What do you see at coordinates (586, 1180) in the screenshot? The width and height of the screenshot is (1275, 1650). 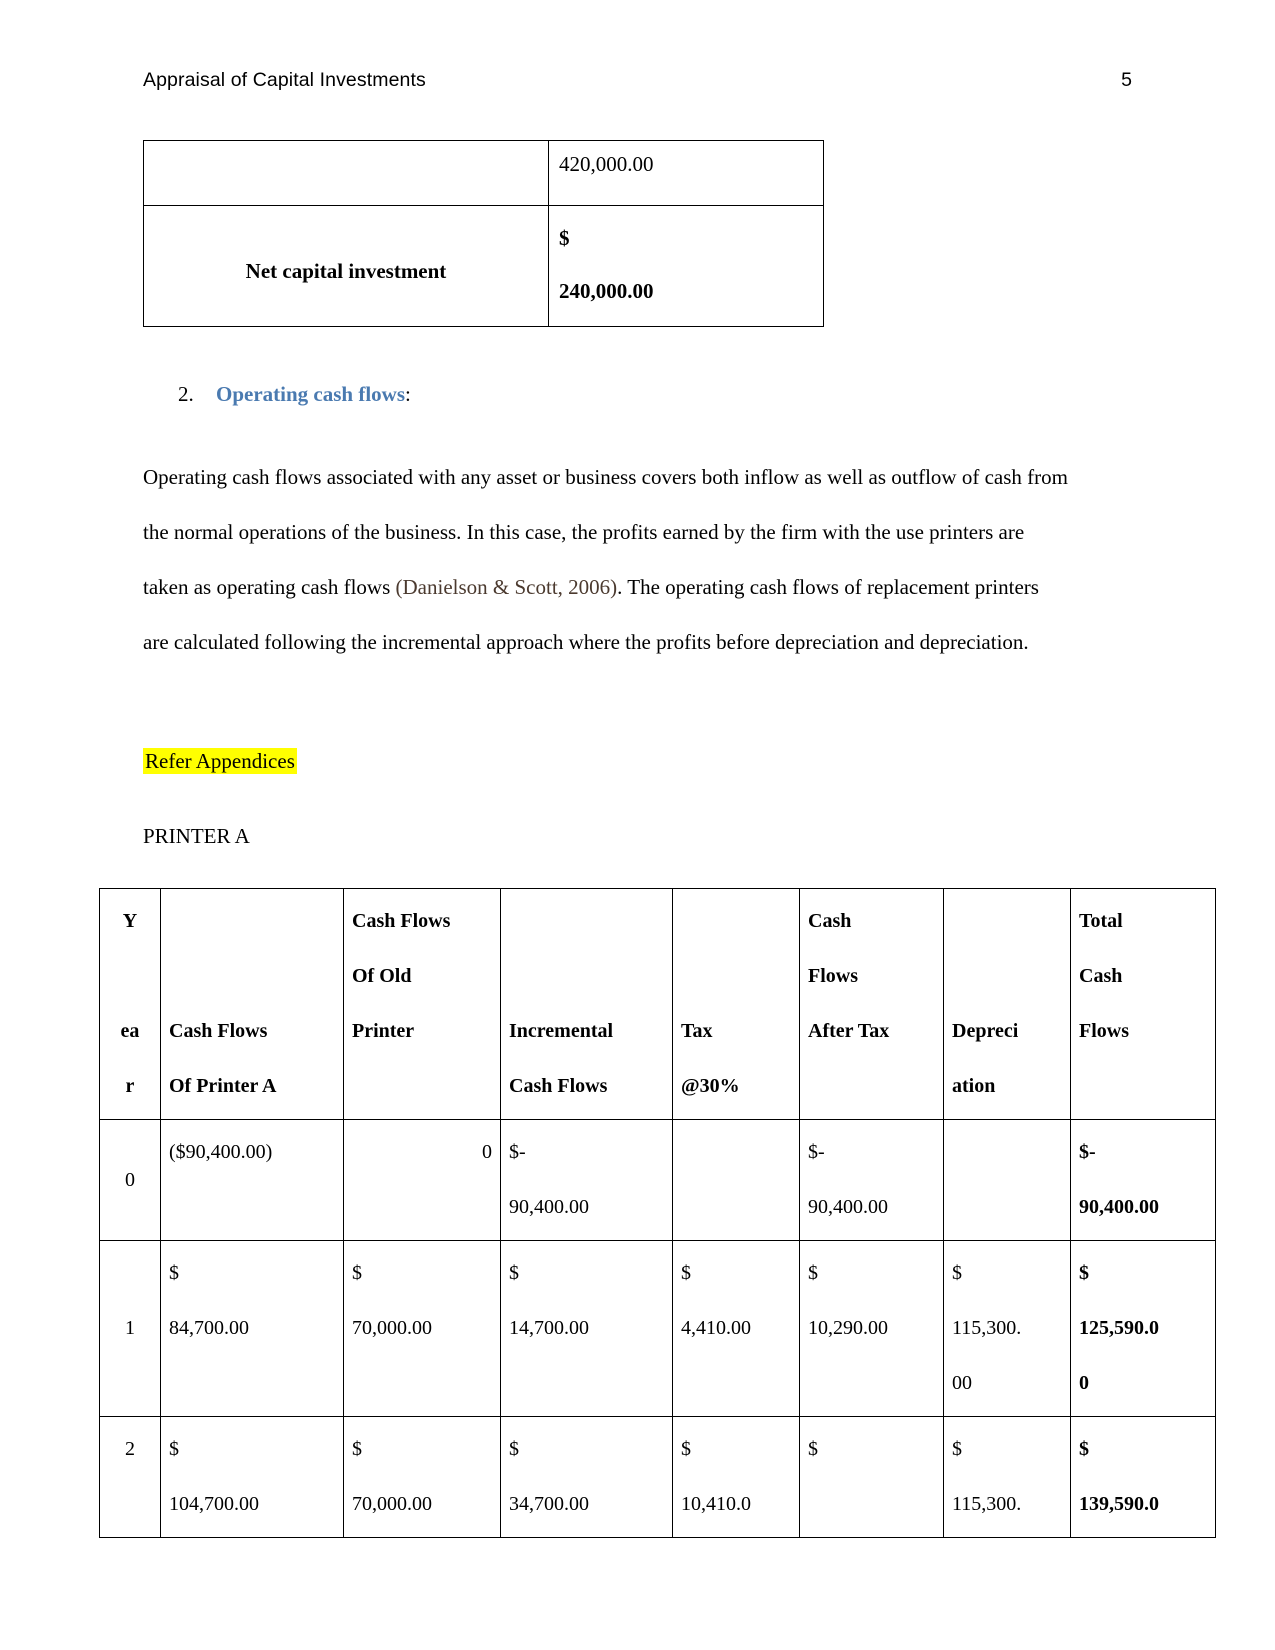 I see `cell-incremental-0: $- 90,400.00` at bounding box center [586, 1180].